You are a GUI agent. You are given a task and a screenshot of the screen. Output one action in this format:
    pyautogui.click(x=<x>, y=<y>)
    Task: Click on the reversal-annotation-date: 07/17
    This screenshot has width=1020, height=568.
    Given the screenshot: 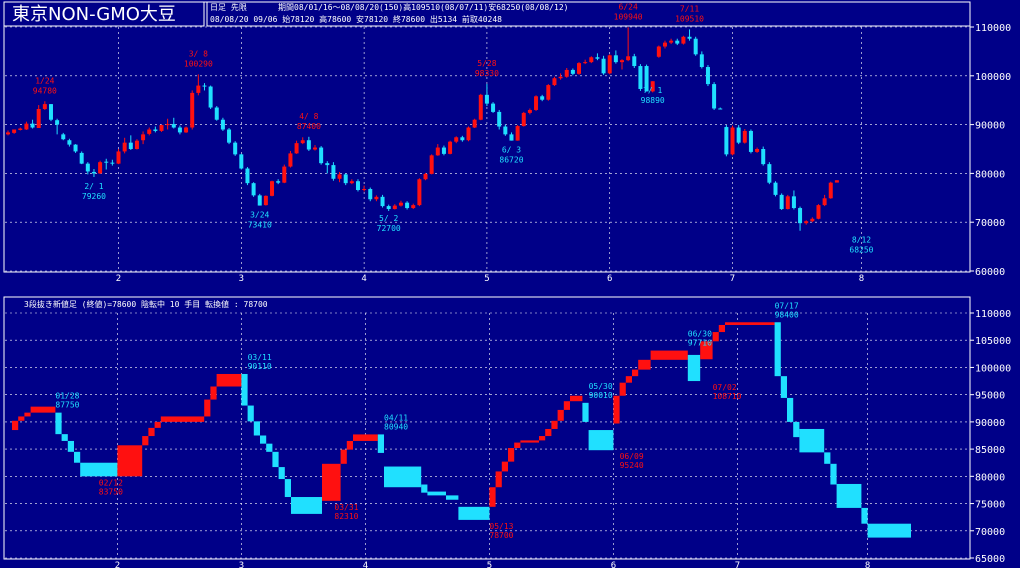 What is the action you would take?
    pyautogui.click(x=787, y=305)
    